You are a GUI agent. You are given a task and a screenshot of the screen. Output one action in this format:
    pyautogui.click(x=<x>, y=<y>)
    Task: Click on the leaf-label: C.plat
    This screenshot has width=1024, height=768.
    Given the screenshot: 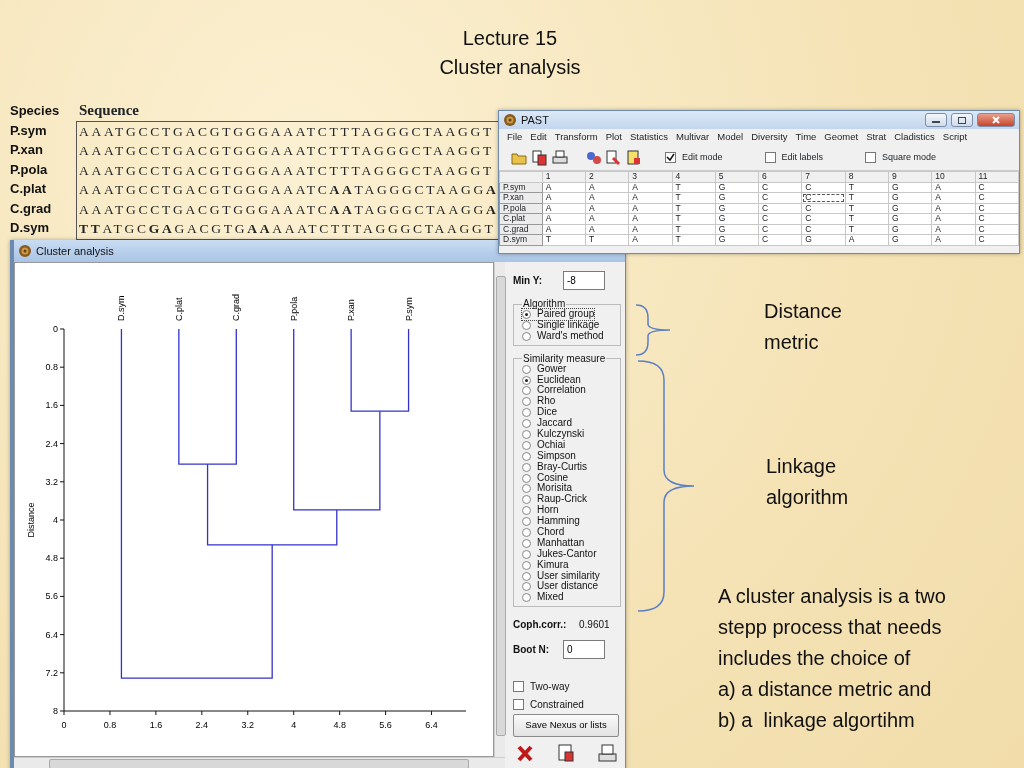 What is the action you would take?
    pyautogui.click(x=178, y=309)
    